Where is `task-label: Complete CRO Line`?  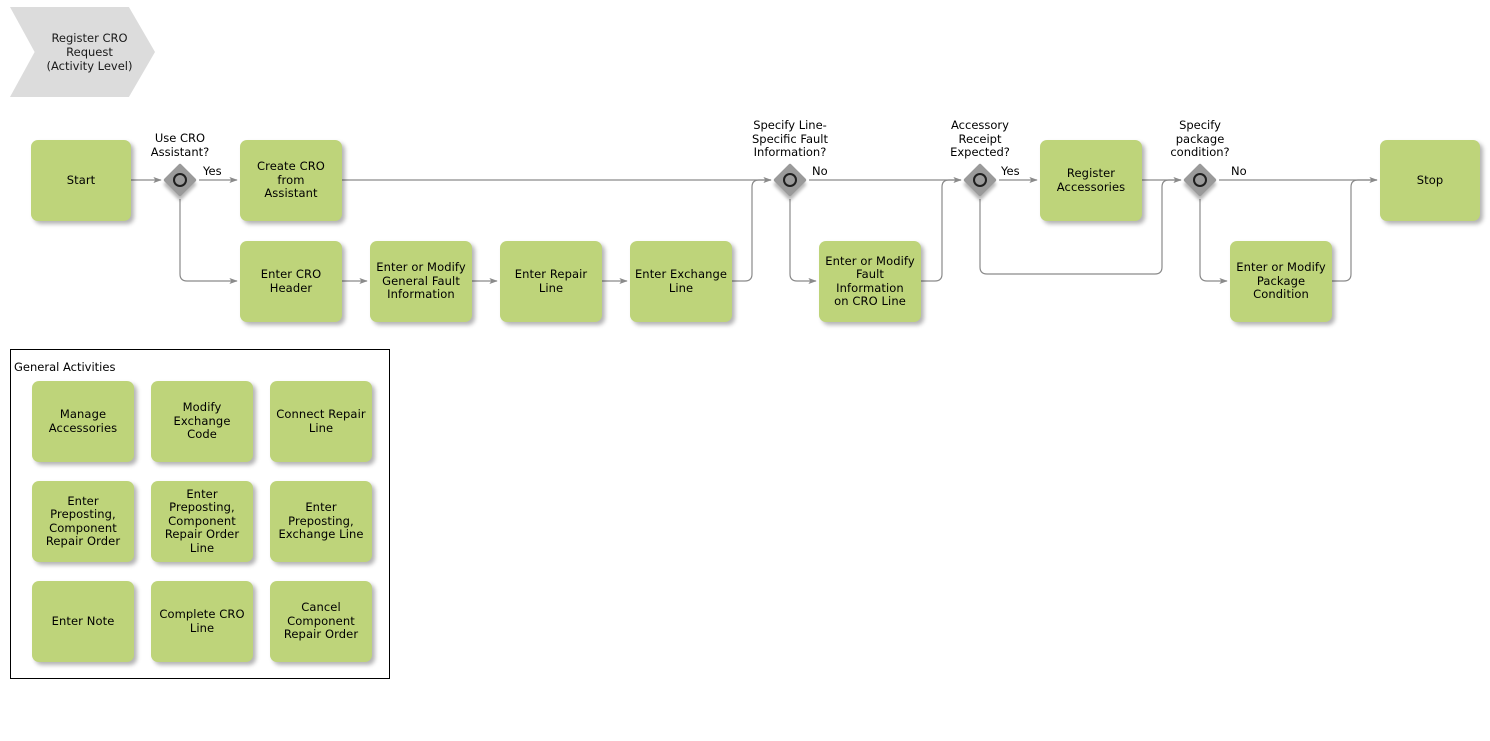 task-label: Complete CRO Line is located at coordinates (202, 621).